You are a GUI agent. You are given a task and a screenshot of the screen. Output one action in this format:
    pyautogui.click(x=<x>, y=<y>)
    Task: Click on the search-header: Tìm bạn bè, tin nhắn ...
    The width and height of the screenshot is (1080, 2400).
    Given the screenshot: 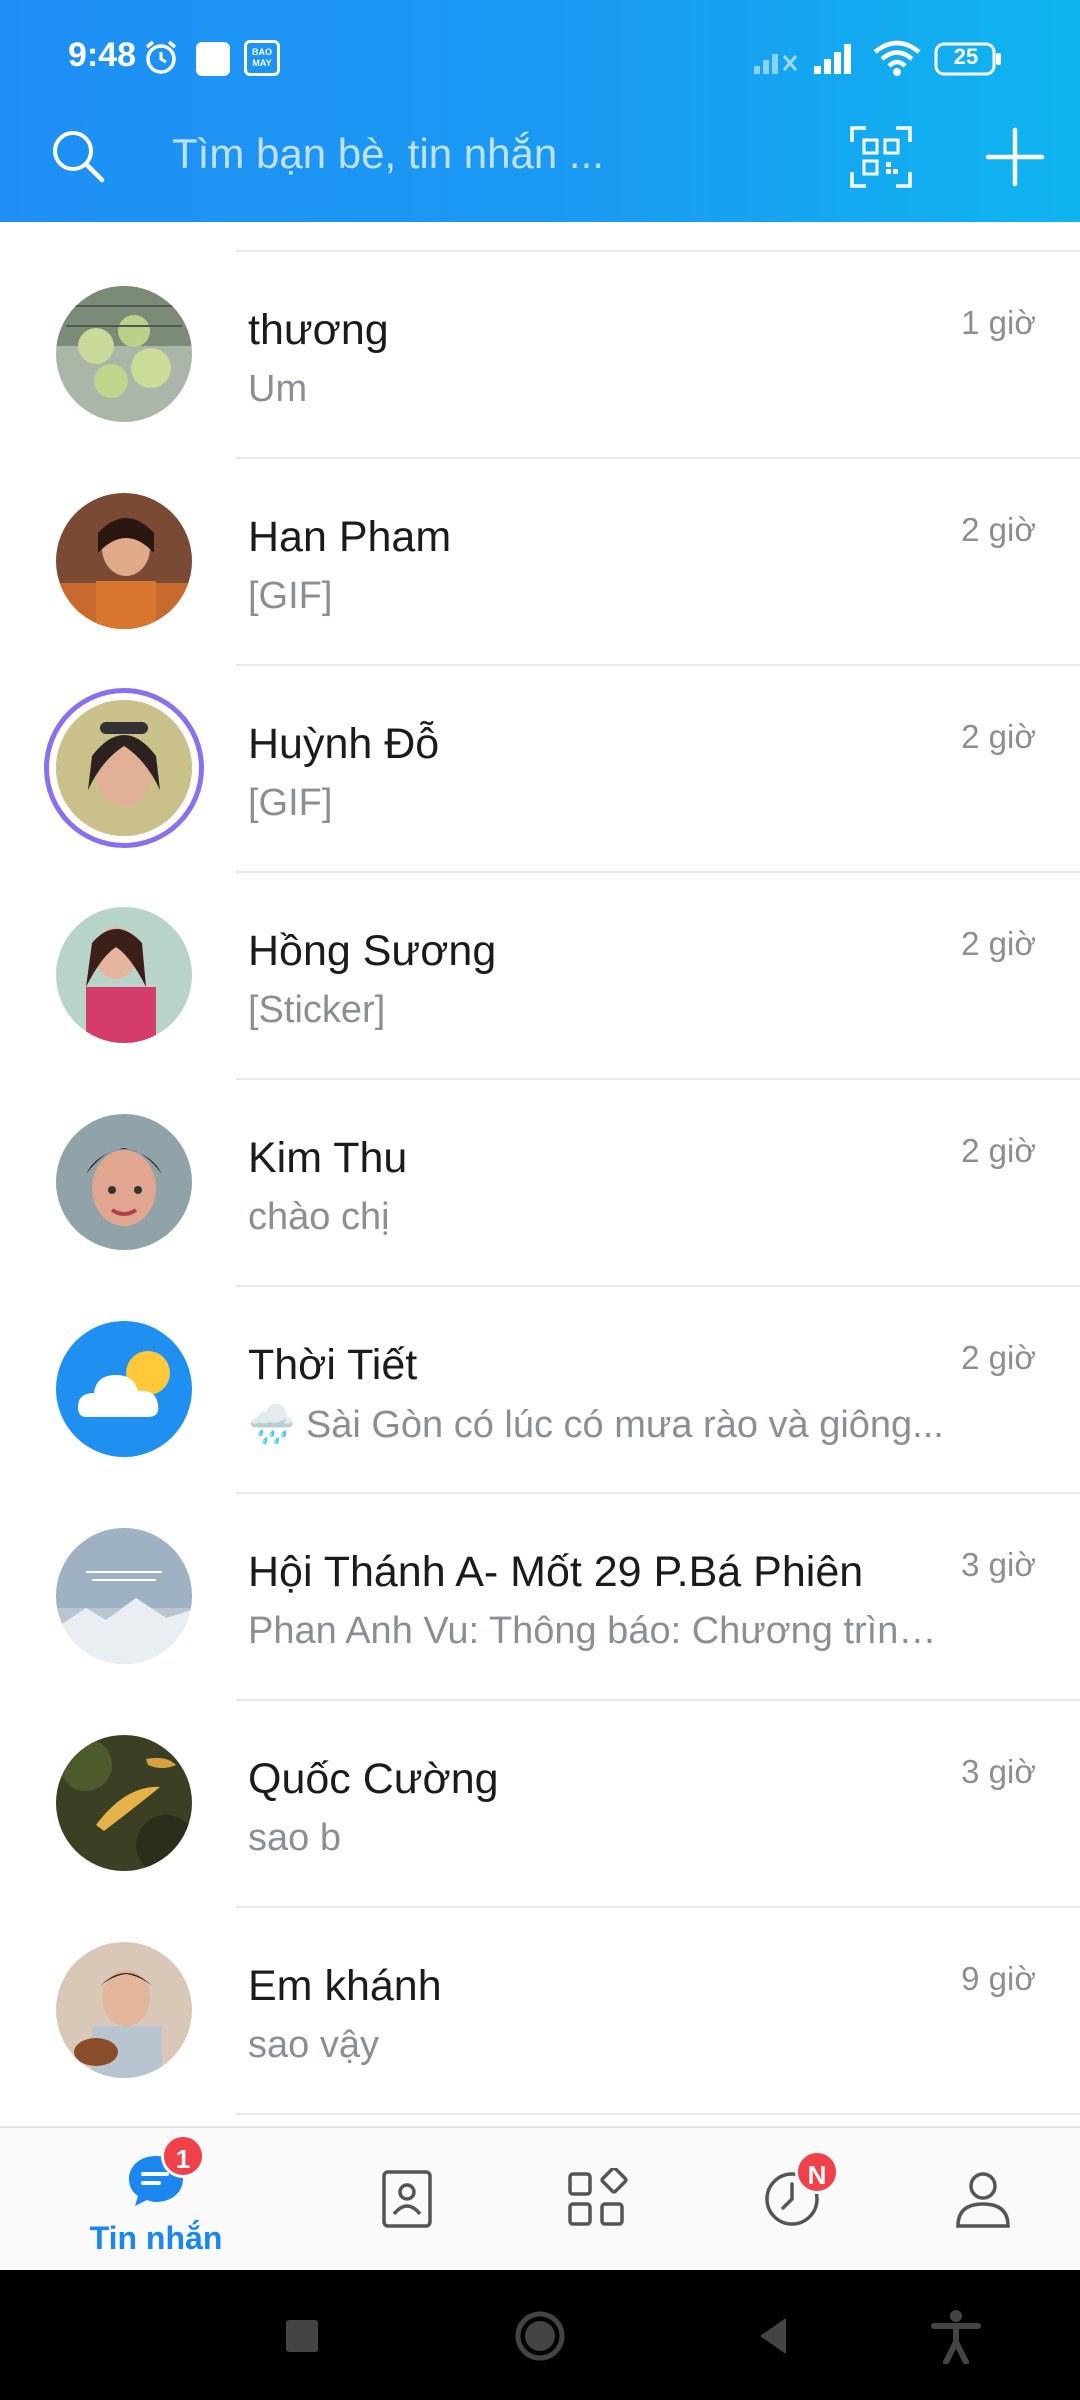 What is the action you would take?
    pyautogui.click(x=540, y=156)
    